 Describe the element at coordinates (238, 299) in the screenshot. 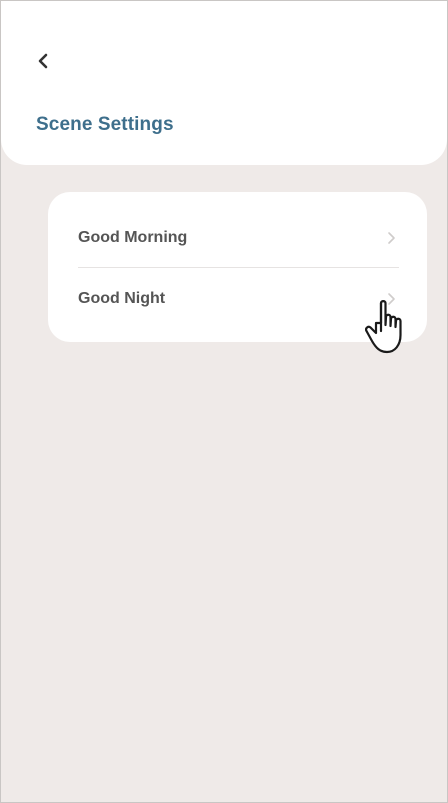

I see `scene-item-good-night: Good Night` at that location.